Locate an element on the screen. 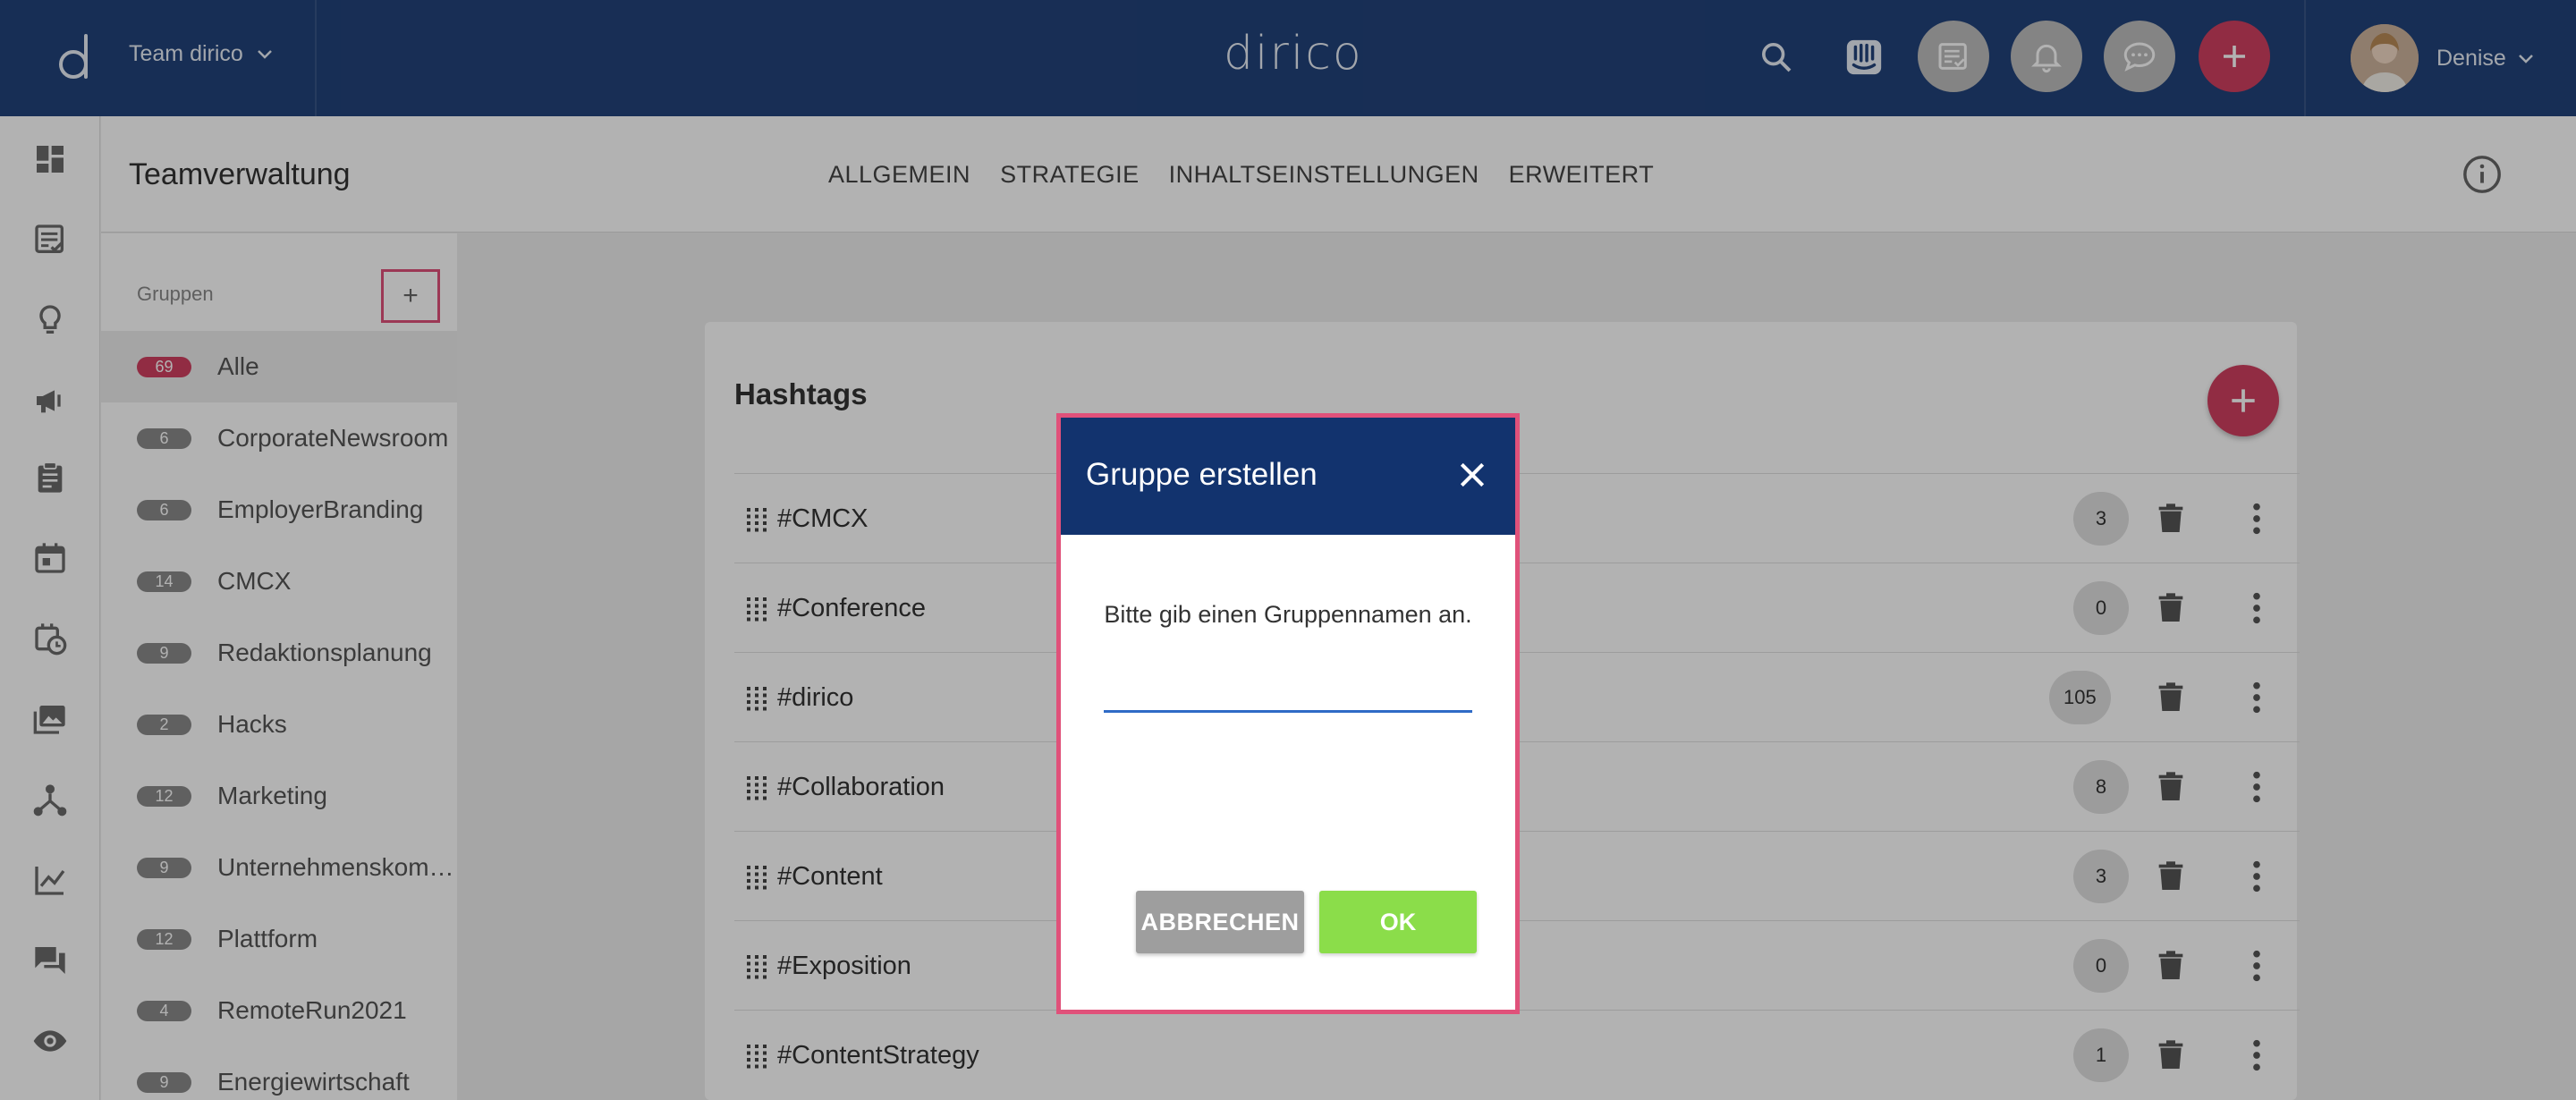  dialog-message: Bitte gib einen Gruppennamen an. is located at coordinates (1288, 614).